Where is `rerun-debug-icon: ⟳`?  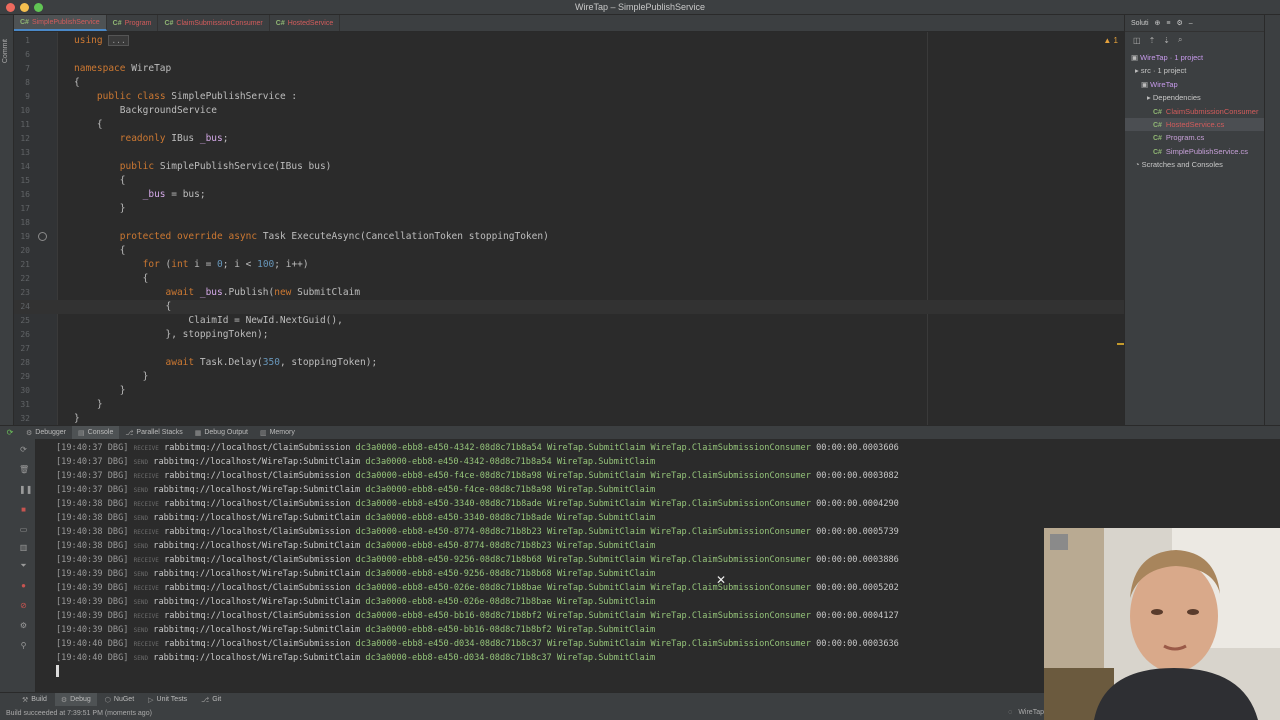 rerun-debug-icon: ⟳ is located at coordinates (10, 432).